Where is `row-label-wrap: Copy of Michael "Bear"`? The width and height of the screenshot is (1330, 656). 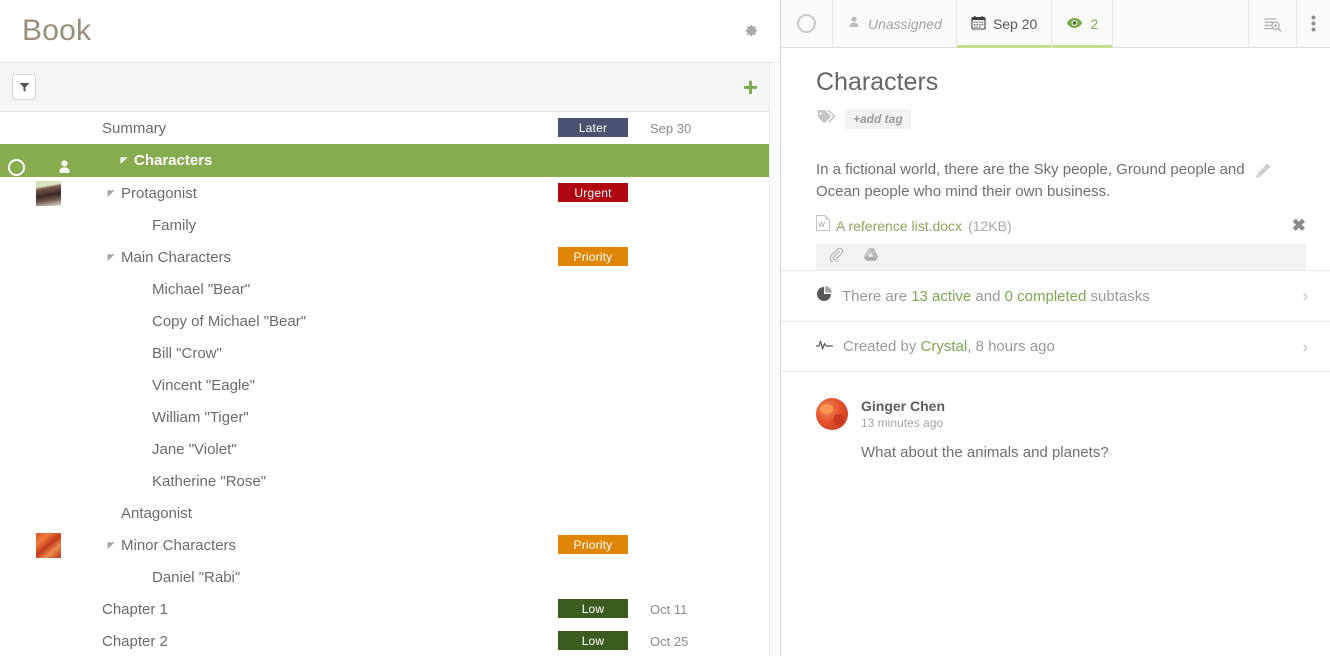
row-label-wrap: Copy of Michael "Bear" is located at coordinates (433, 321).